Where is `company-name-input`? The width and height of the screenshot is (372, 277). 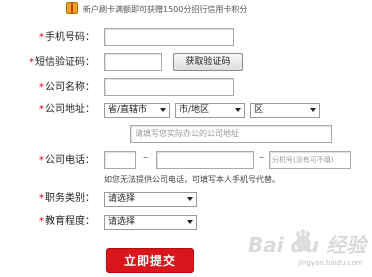 company-name-input is located at coordinates (169, 87).